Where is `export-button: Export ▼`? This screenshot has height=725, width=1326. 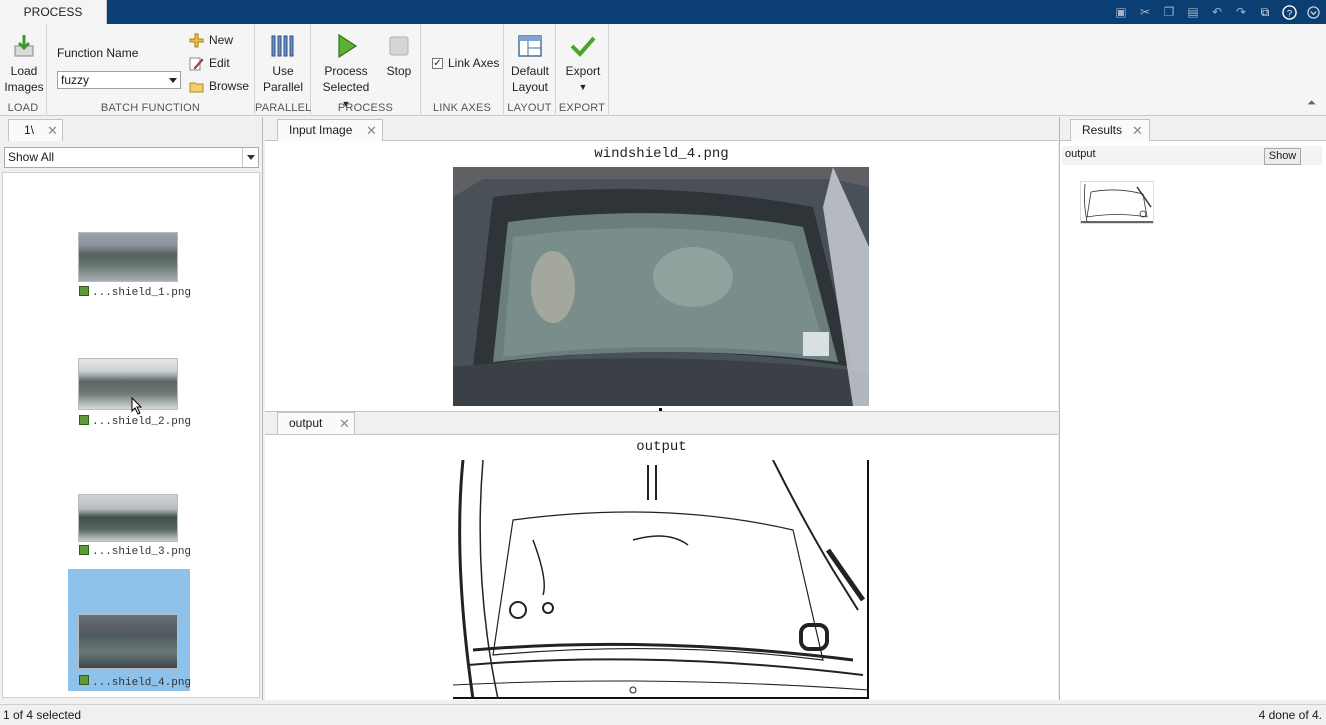 export-button: Export ▼ is located at coordinates (583, 63).